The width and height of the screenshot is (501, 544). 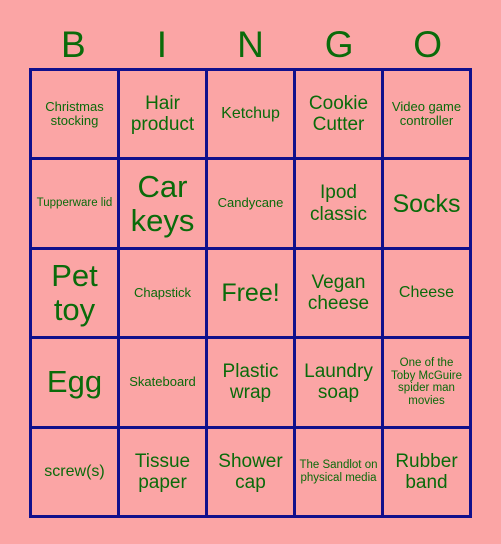 I want to click on bingo-cell-label: Ipod classic, so click(x=338, y=203).